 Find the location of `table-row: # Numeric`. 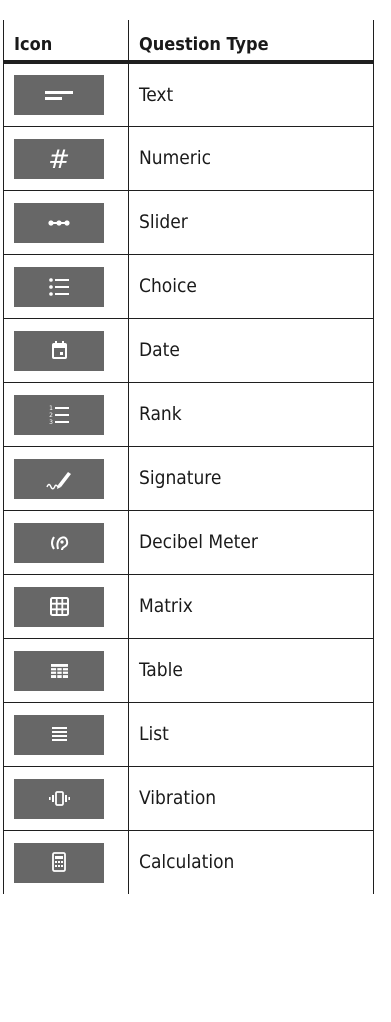

table-row: # Numeric is located at coordinates (188, 158).